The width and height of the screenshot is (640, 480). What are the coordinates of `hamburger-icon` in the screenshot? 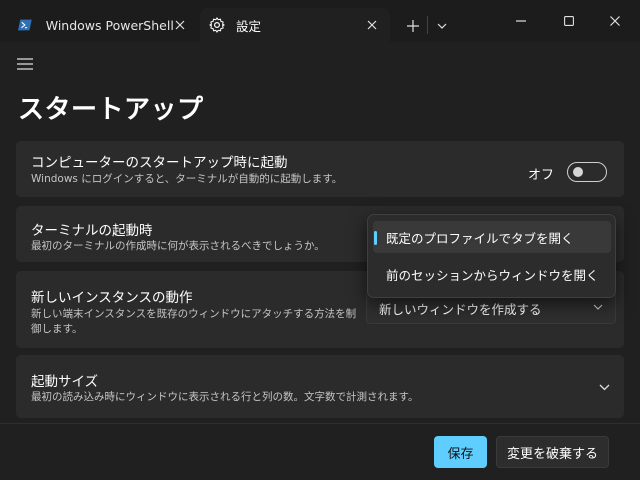 It's located at (25, 64).